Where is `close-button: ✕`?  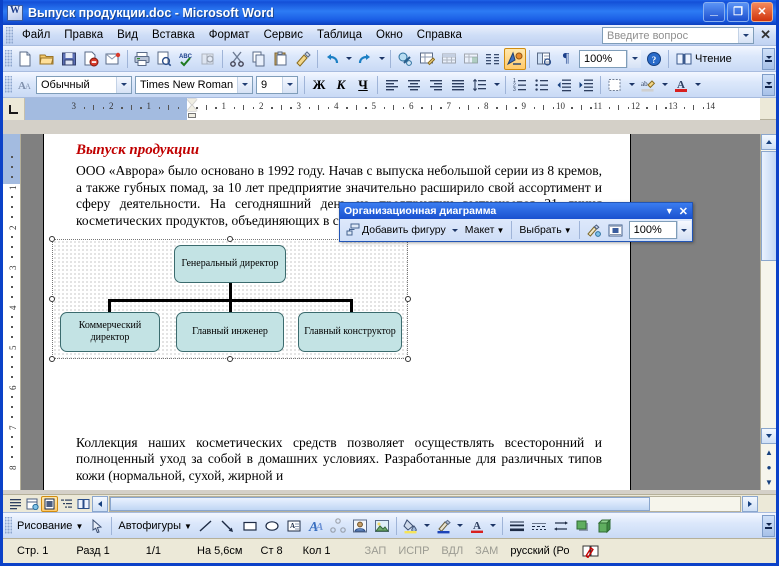 close-button: ✕ is located at coordinates (762, 12).